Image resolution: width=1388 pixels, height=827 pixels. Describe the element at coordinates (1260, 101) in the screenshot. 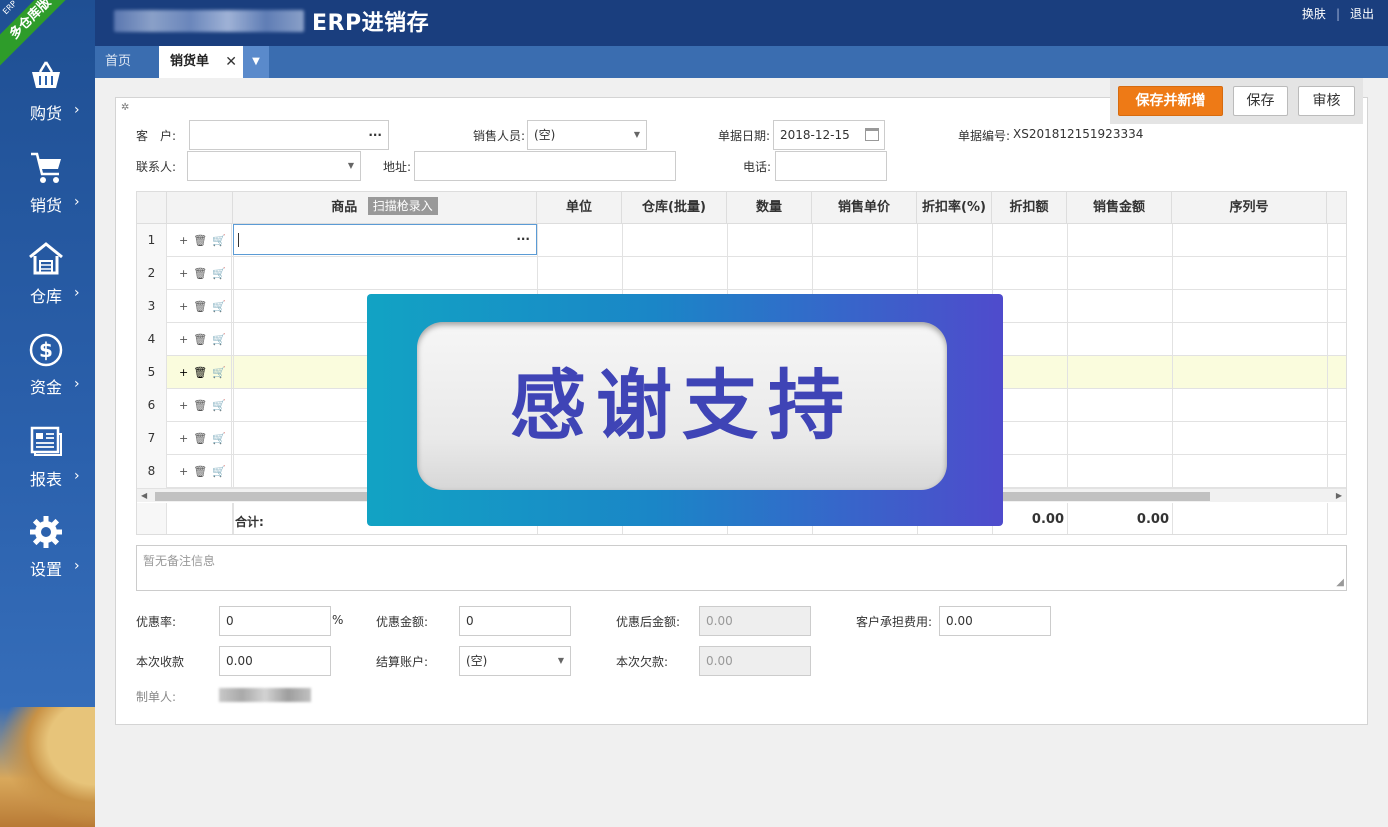

I see `save-button: 保存` at that location.